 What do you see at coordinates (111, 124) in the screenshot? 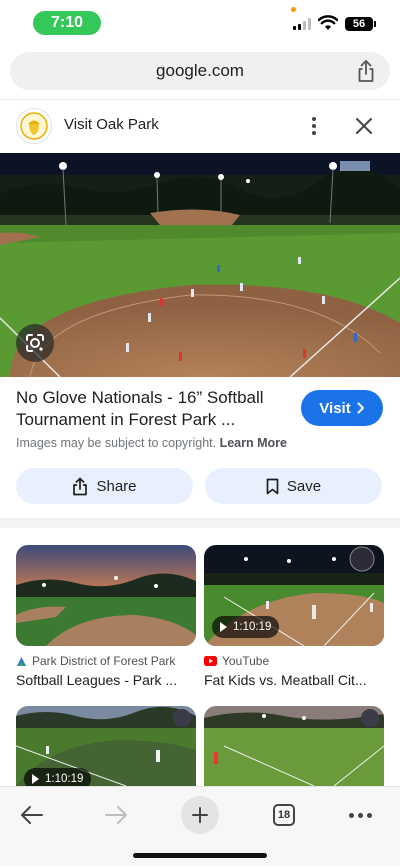
I see `source-title: Visit Oak Park` at bounding box center [111, 124].